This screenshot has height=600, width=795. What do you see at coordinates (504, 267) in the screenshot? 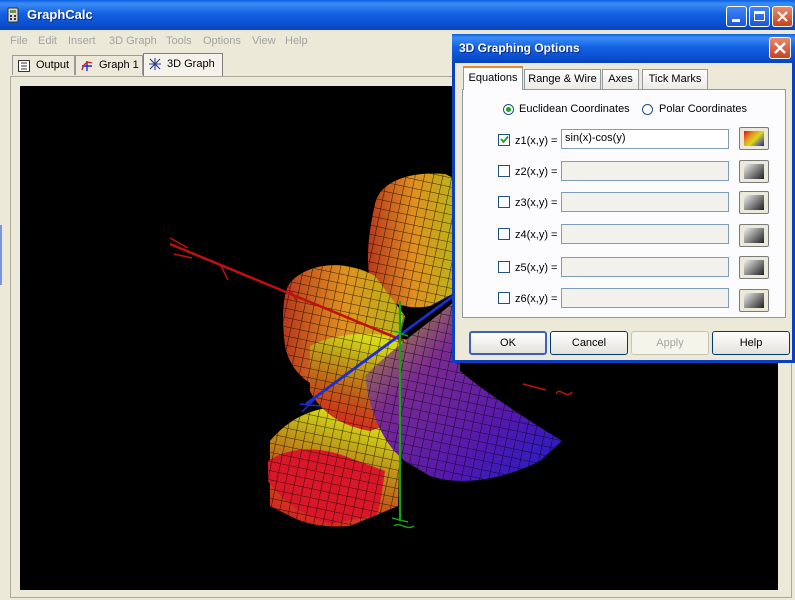
I see `z5-checkbox` at bounding box center [504, 267].